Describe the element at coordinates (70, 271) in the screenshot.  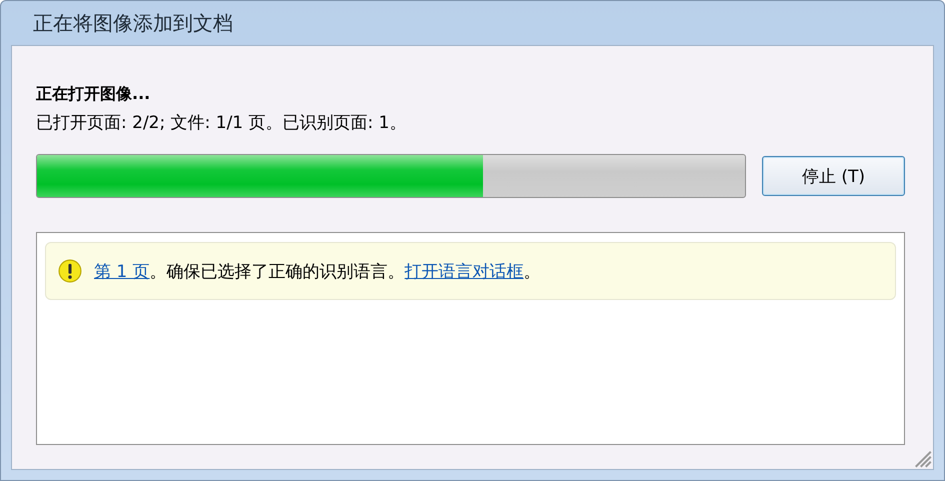
I see `warning-icon` at that location.